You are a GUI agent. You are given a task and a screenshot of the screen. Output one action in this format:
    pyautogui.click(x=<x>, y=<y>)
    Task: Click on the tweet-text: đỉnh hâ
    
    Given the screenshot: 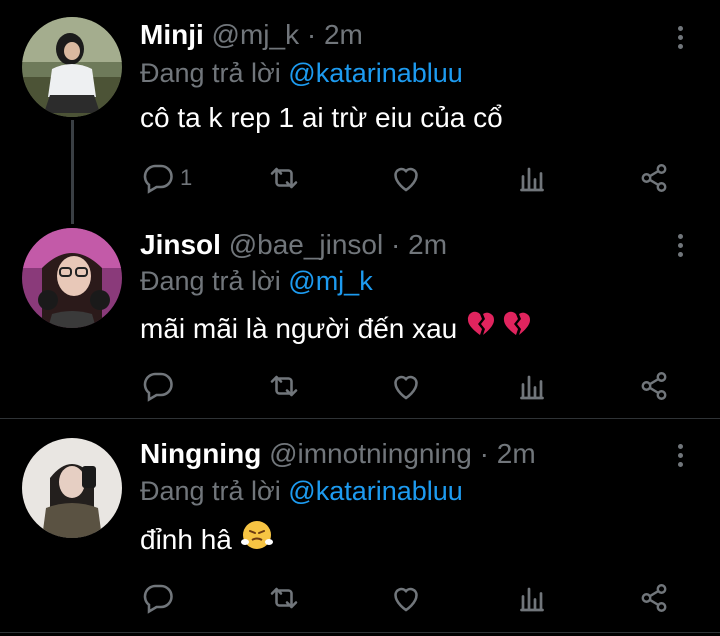 What is the action you would take?
    pyautogui.click(x=207, y=539)
    